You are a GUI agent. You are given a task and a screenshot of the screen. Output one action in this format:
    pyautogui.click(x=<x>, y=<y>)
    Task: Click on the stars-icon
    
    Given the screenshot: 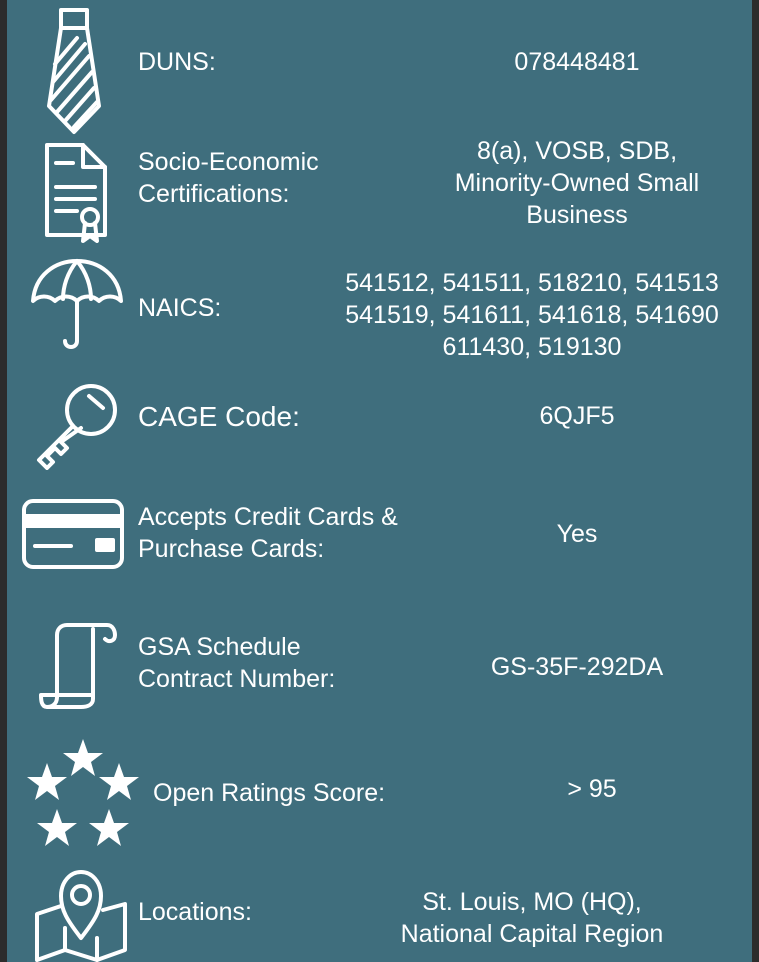 What is the action you would take?
    pyautogui.click(x=83, y=793)
    